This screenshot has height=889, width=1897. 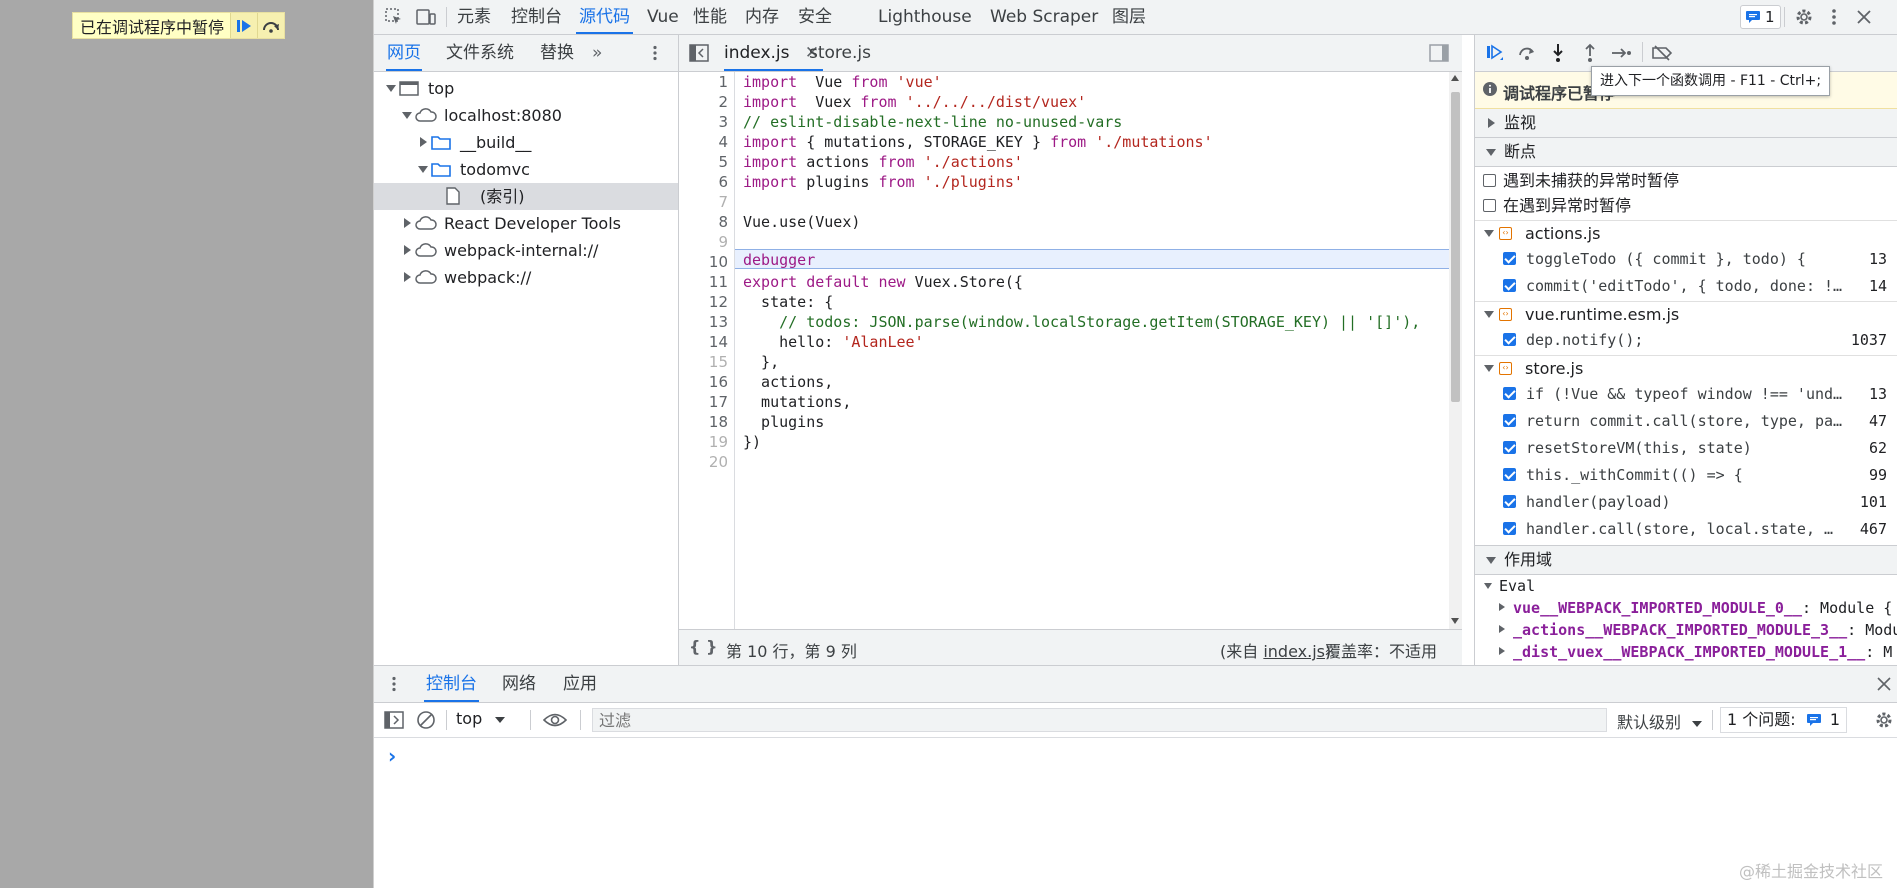 I want to click on tree-item-top: top, so click(x=526, y=88).